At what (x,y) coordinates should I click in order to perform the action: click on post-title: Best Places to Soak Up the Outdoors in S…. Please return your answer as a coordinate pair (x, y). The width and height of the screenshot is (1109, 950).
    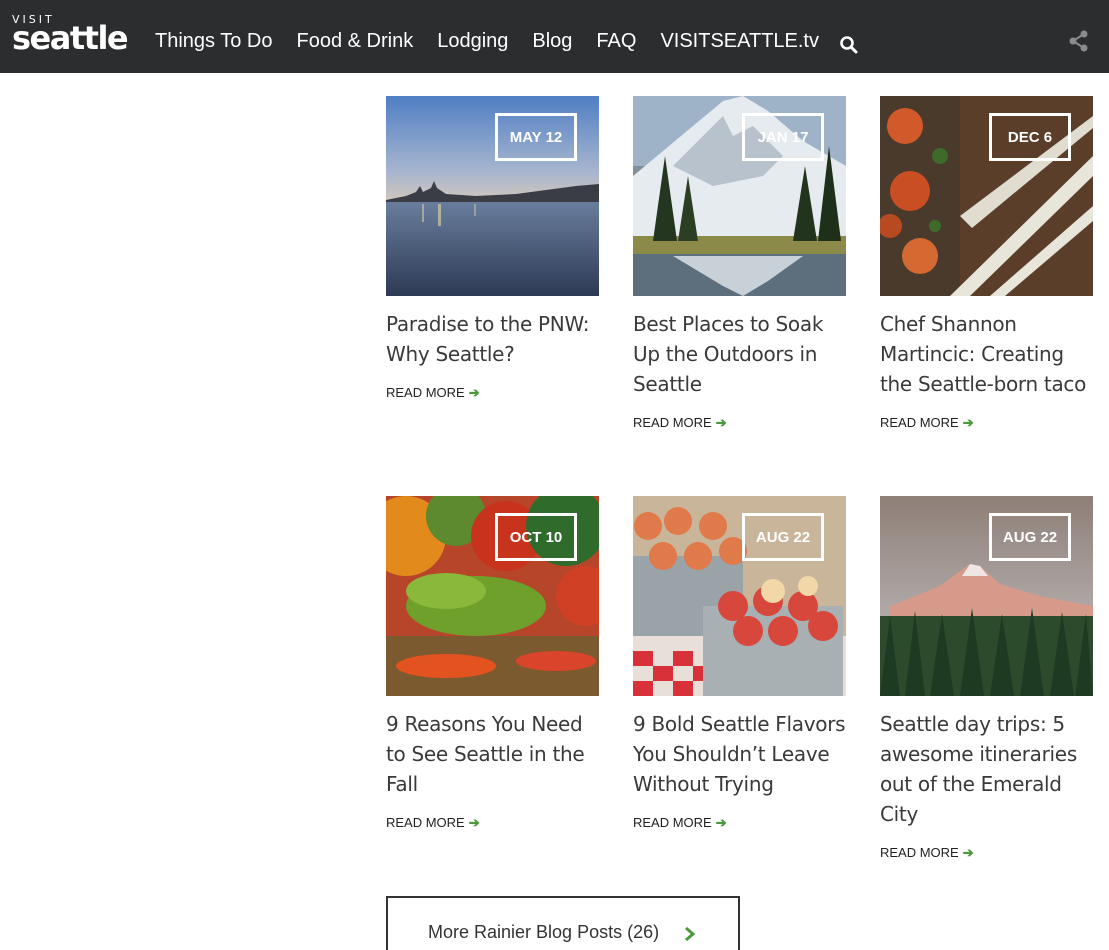
    Looking at the image, I should click on (739, 354).